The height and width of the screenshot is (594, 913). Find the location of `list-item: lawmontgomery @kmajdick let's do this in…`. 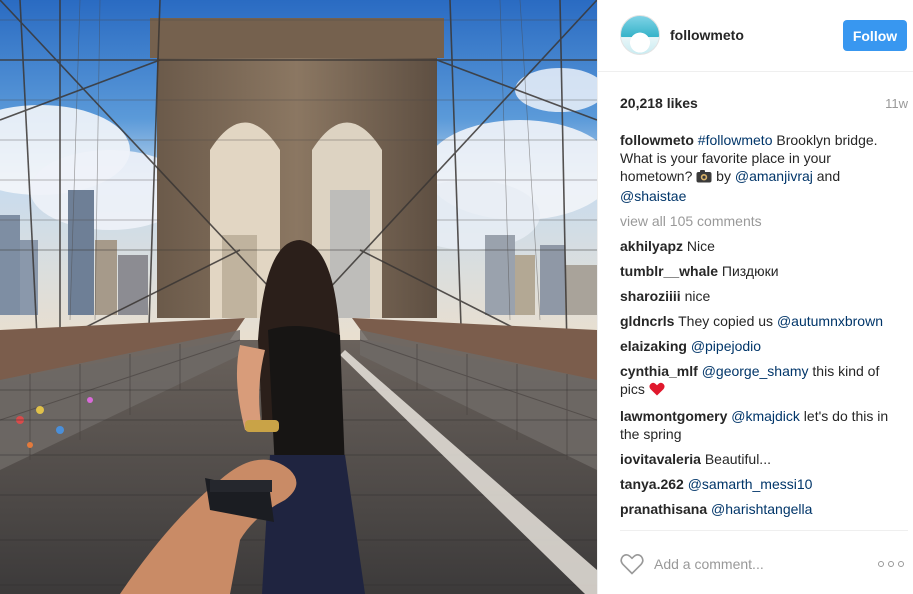

list-item: lawmontgomery @kmajdick let's do this in… is located at coordinates (758, 425).